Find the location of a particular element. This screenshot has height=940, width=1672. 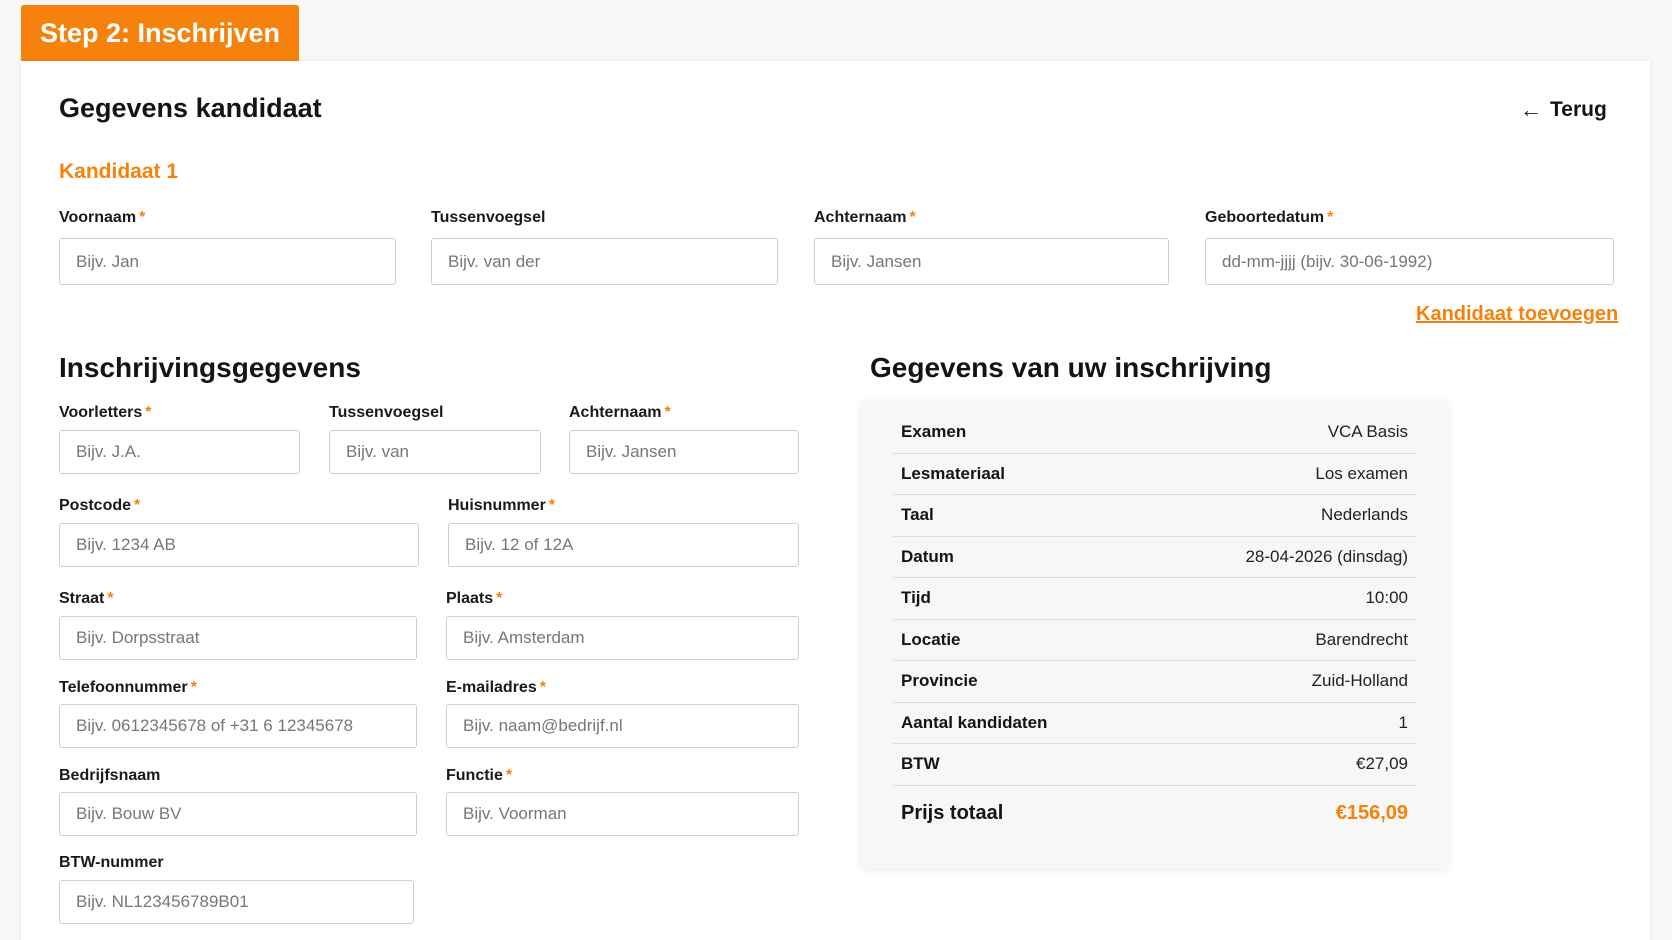

summary-row: Locatie Barendrecht is located at coordinates (1154, 640).